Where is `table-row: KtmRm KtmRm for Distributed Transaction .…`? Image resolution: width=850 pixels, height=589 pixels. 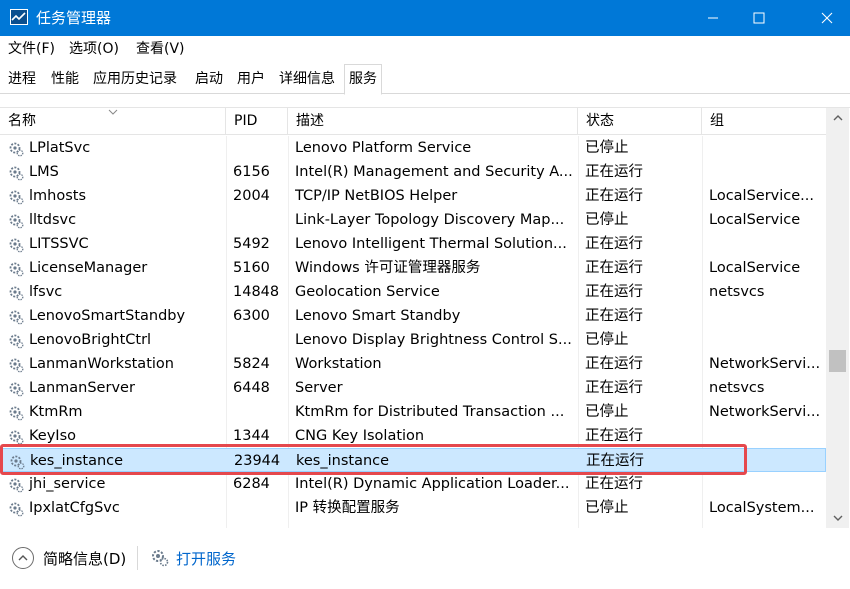
table-row: KtmRm KtmRm for Distributed Transaction .… is located at coordinates (413, 412).